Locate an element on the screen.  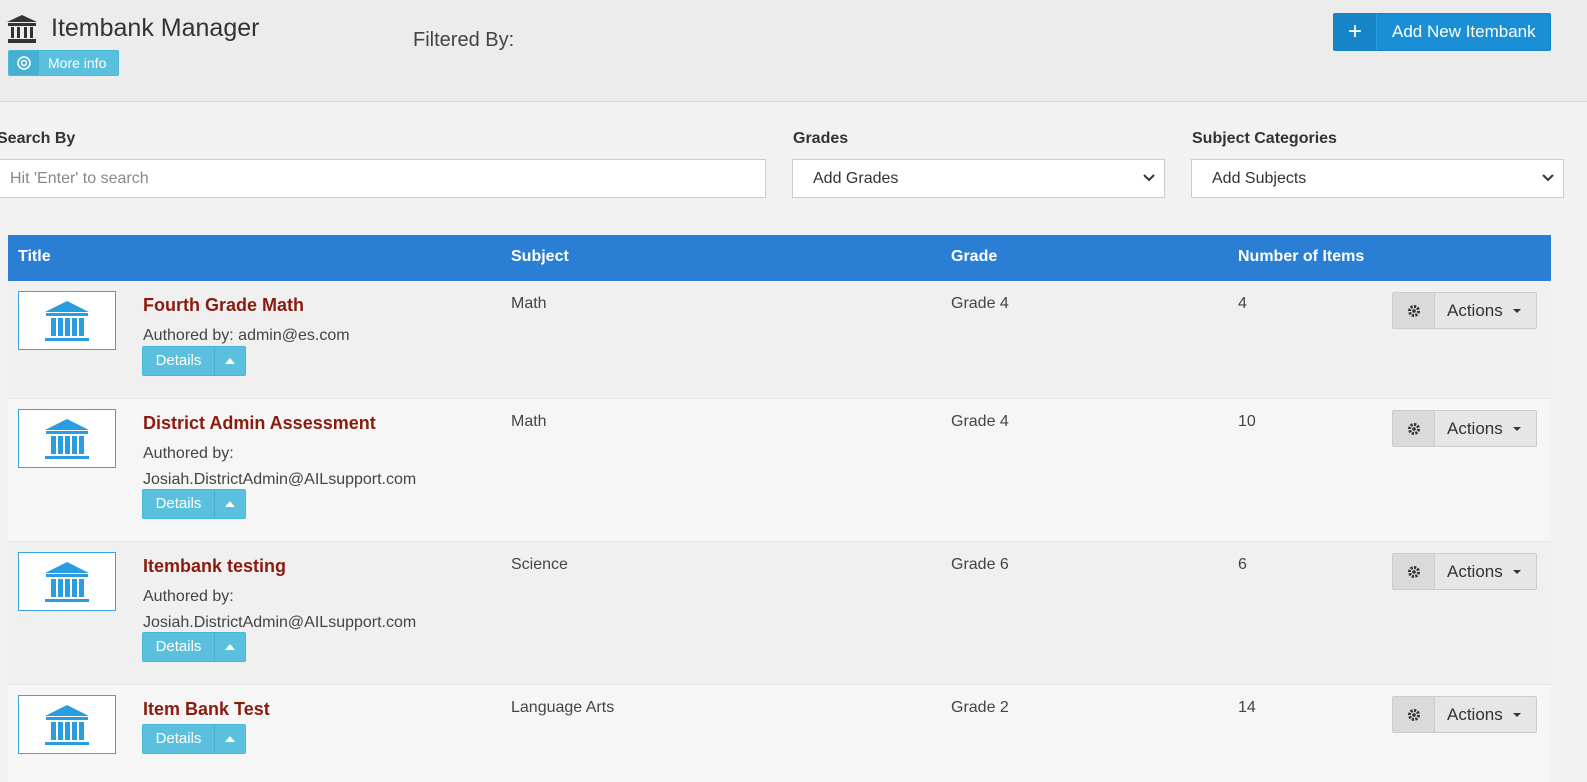
add-itembank-label: Add New Itembank is located at coordinates (1464, 31).